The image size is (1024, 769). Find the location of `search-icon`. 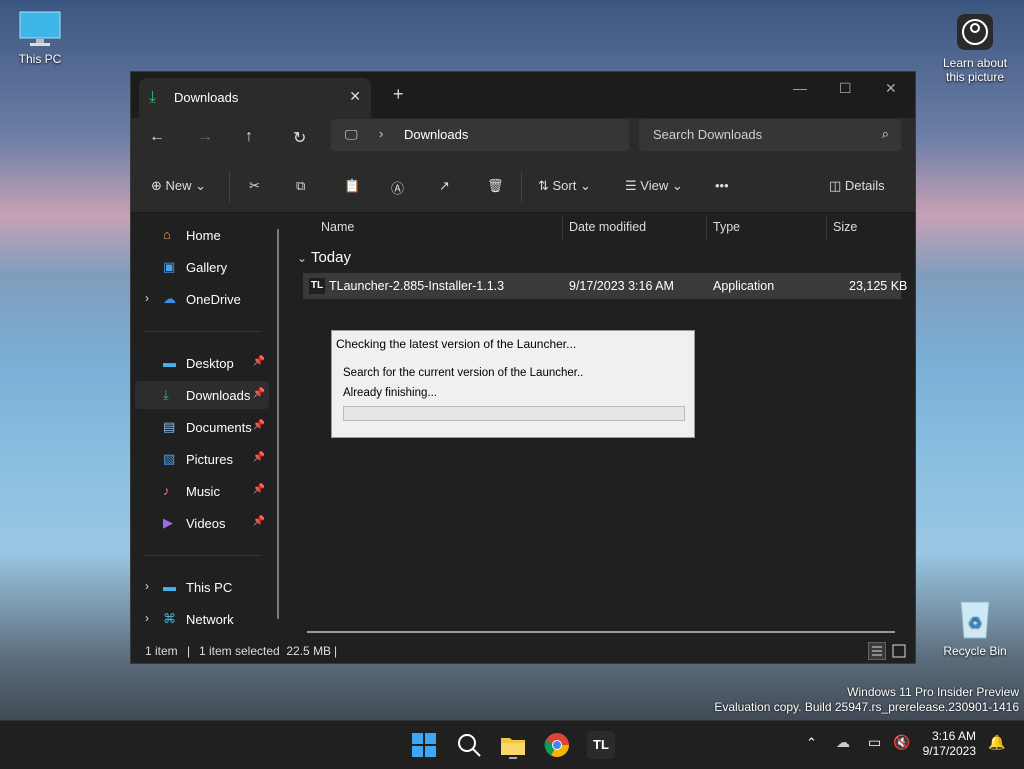

search-icon is located at coordinates (469, 745).